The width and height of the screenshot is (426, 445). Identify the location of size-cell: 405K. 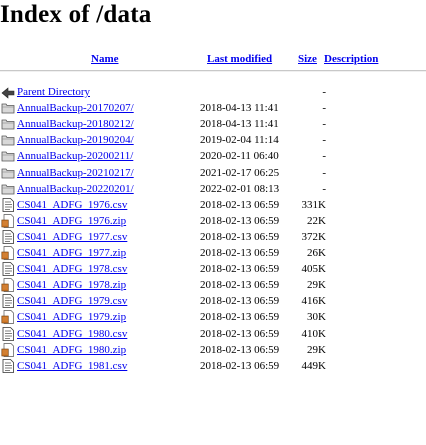
(313, 269).